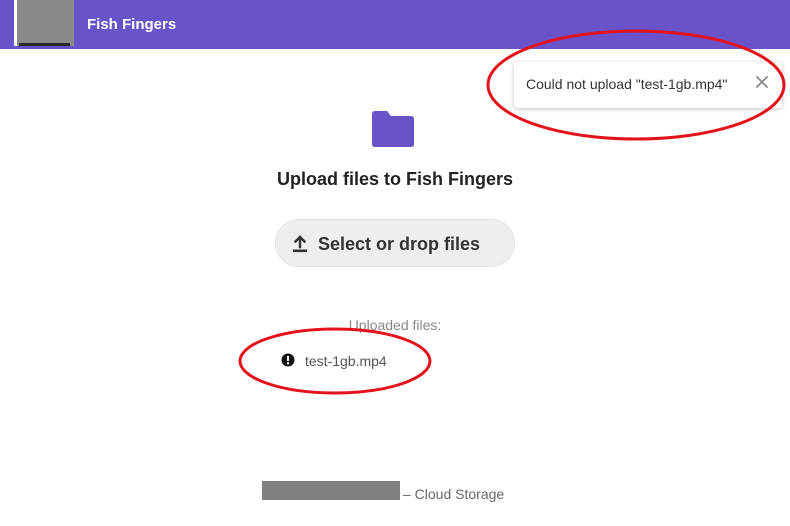  What do you see at coordinates (331, 490) in the screenshot?
I see `redacted-block` at bounding box center [331, 490].